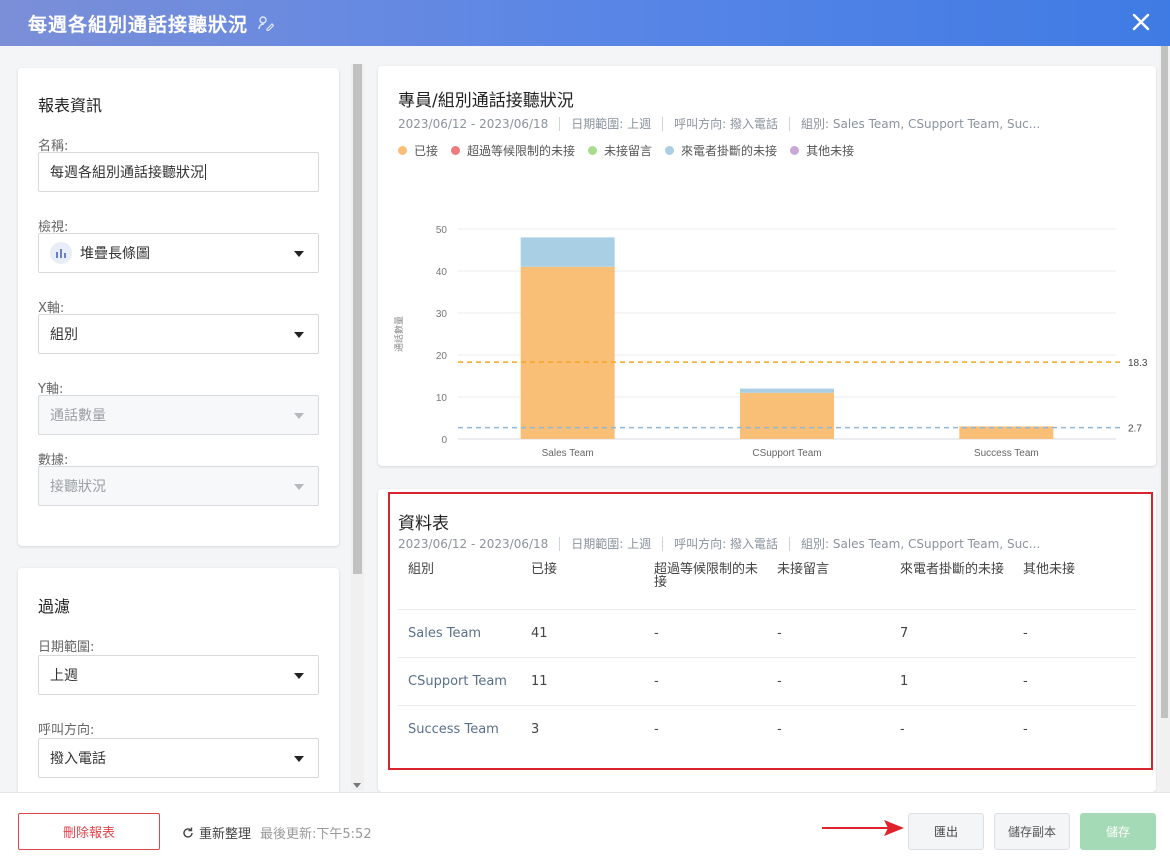  Describe the element at coordinates (767, 729) in the screenshot. I see `table-row: Success Team 3 - - - -` at that location.